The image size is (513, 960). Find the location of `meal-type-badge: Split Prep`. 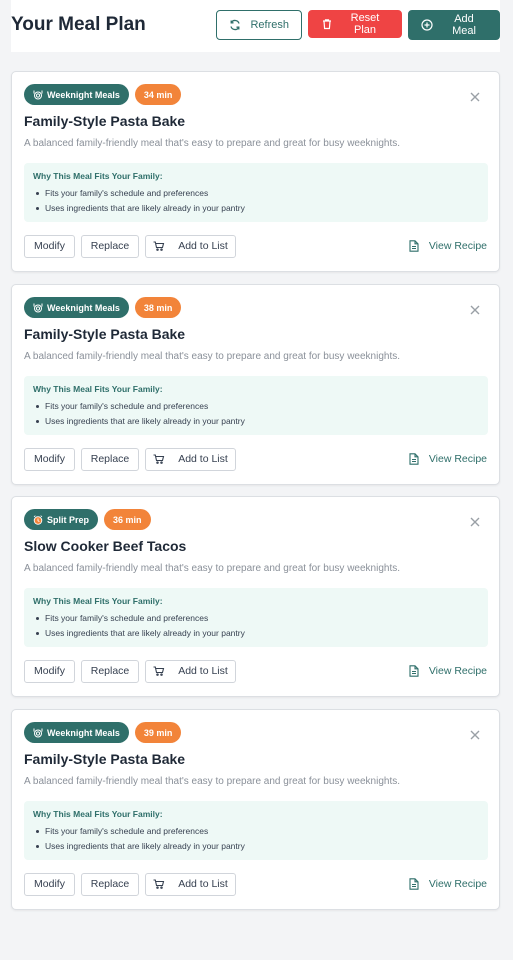

meal-type-badge: Split Prep is located at coordinates (61, 519).